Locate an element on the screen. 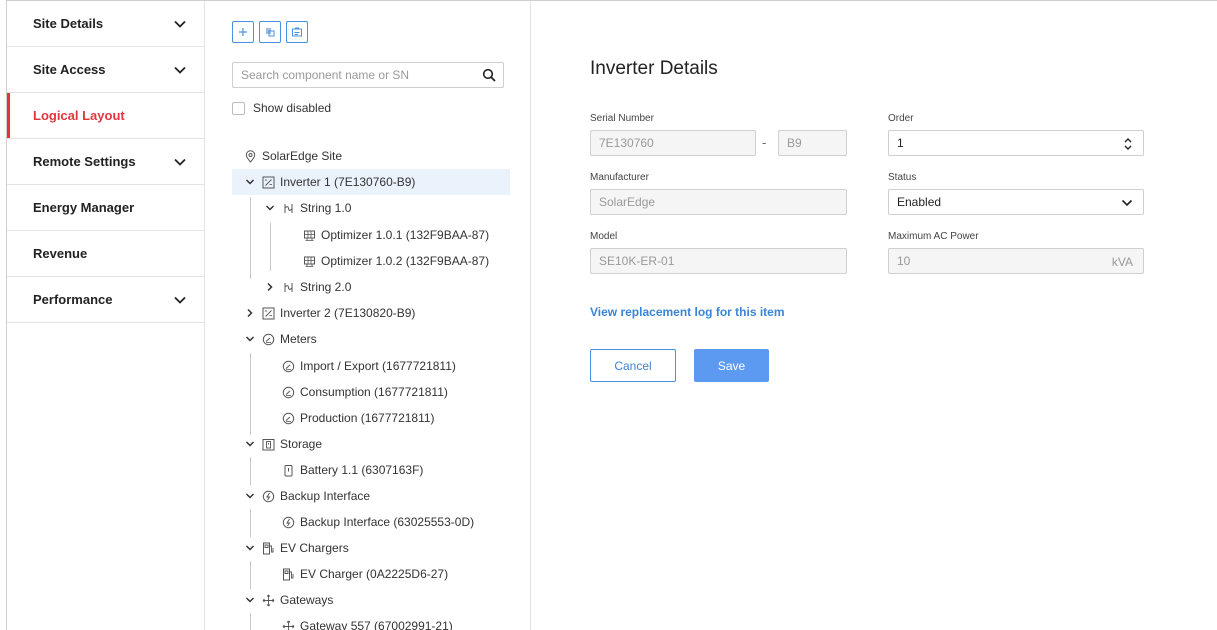 The image size is (1217, 630). import-component-button is located at coordinates (297, 32).